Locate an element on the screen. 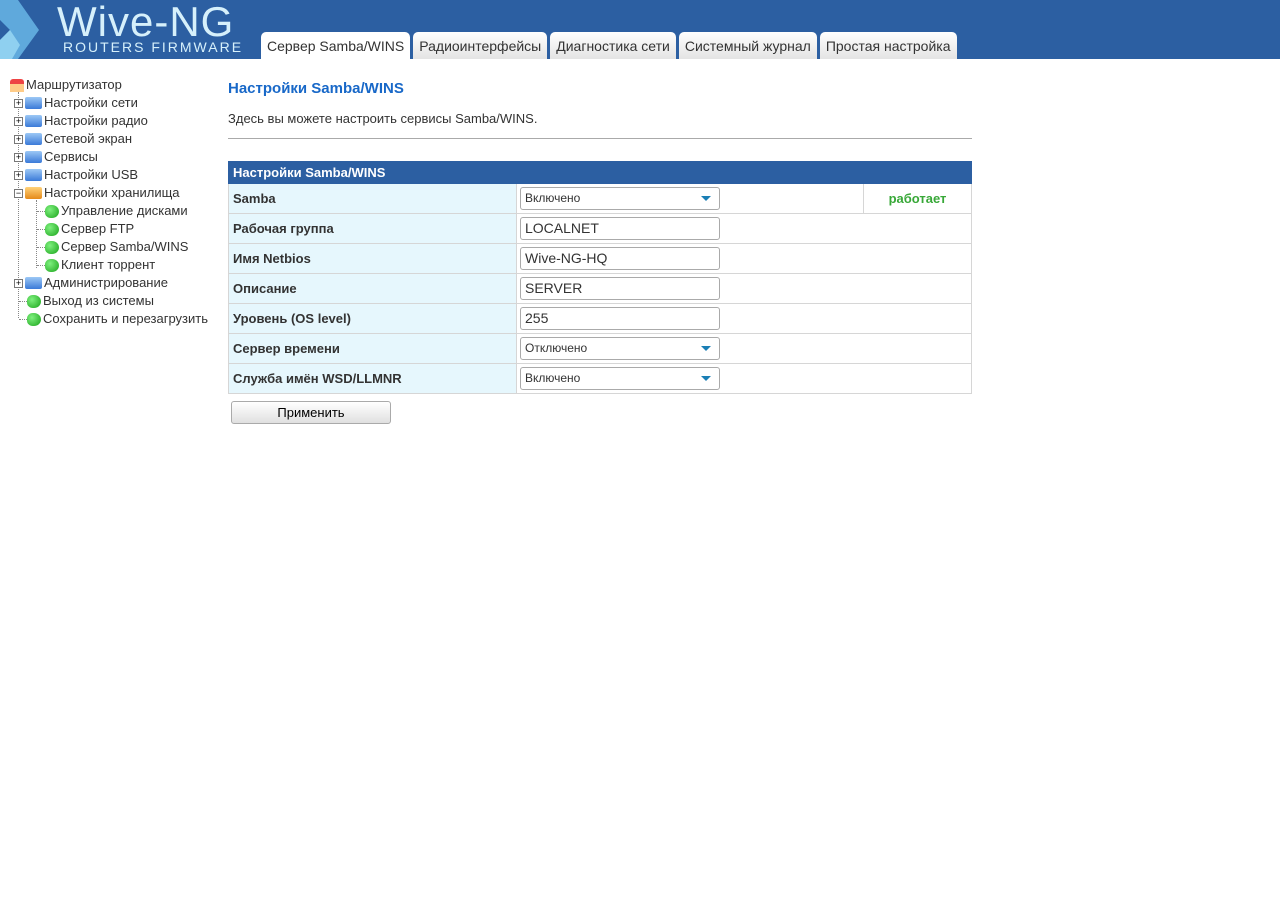 This screenshot has width=1280, height=913. tree-label: Сервер Samba/WINS is located at coordinates (125, 246).